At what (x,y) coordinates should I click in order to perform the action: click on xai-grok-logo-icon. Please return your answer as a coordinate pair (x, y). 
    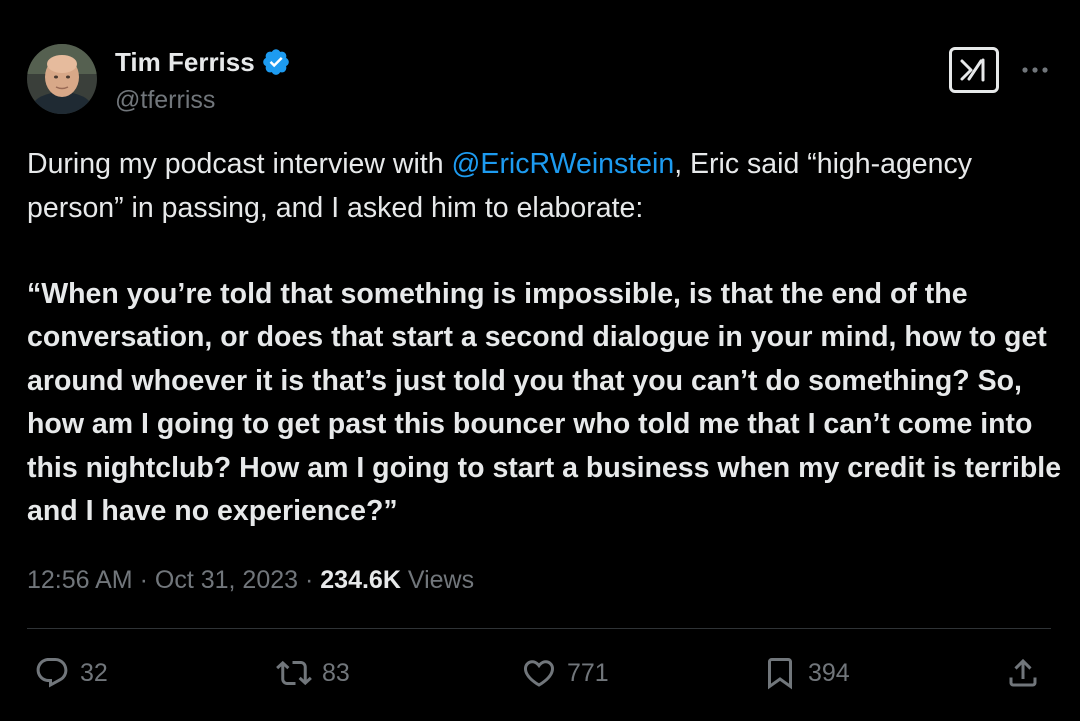
    Looking at the image, I should click on (972, 70).